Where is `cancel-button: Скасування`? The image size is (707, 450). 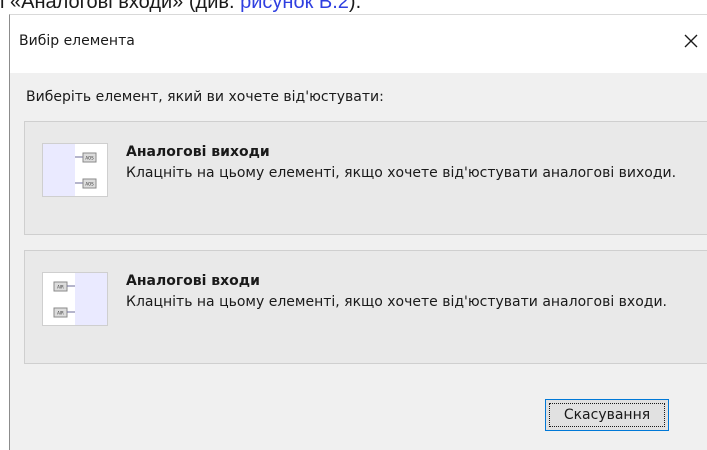
cancel-button: Скасування is located at coordinates (607, 415).